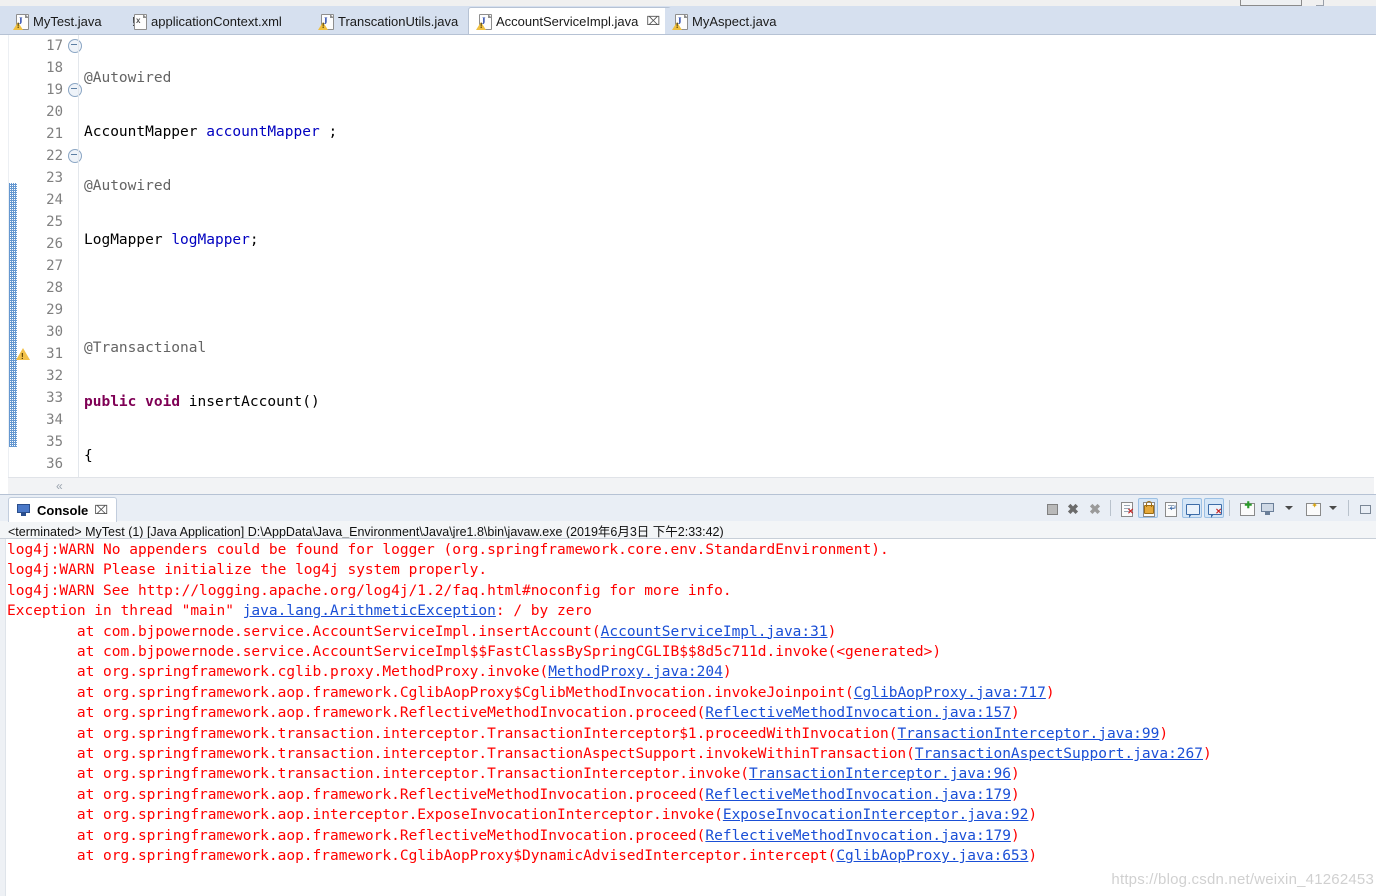  I want to click on stack-trace-link: TransactionInterceptor.java:99, so click(1028, 734).